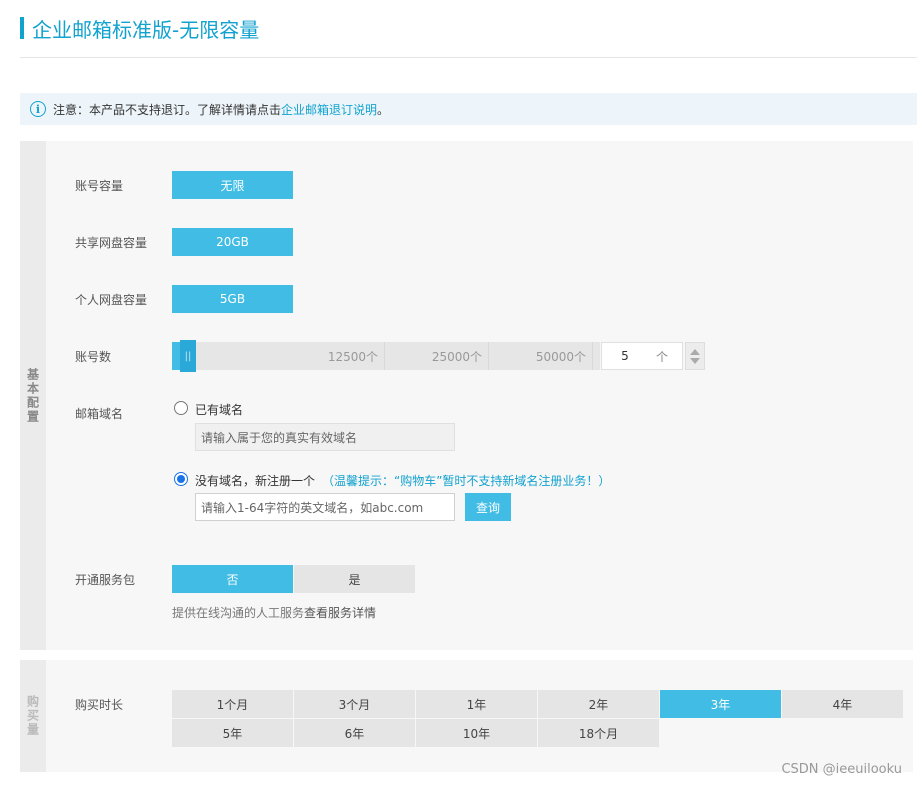 This screenshot has width=917, height=786. What do you see at coordinates (181, 408) in the screenshot?
I see `radio-existing-domain` at bounding box center [181, 408].